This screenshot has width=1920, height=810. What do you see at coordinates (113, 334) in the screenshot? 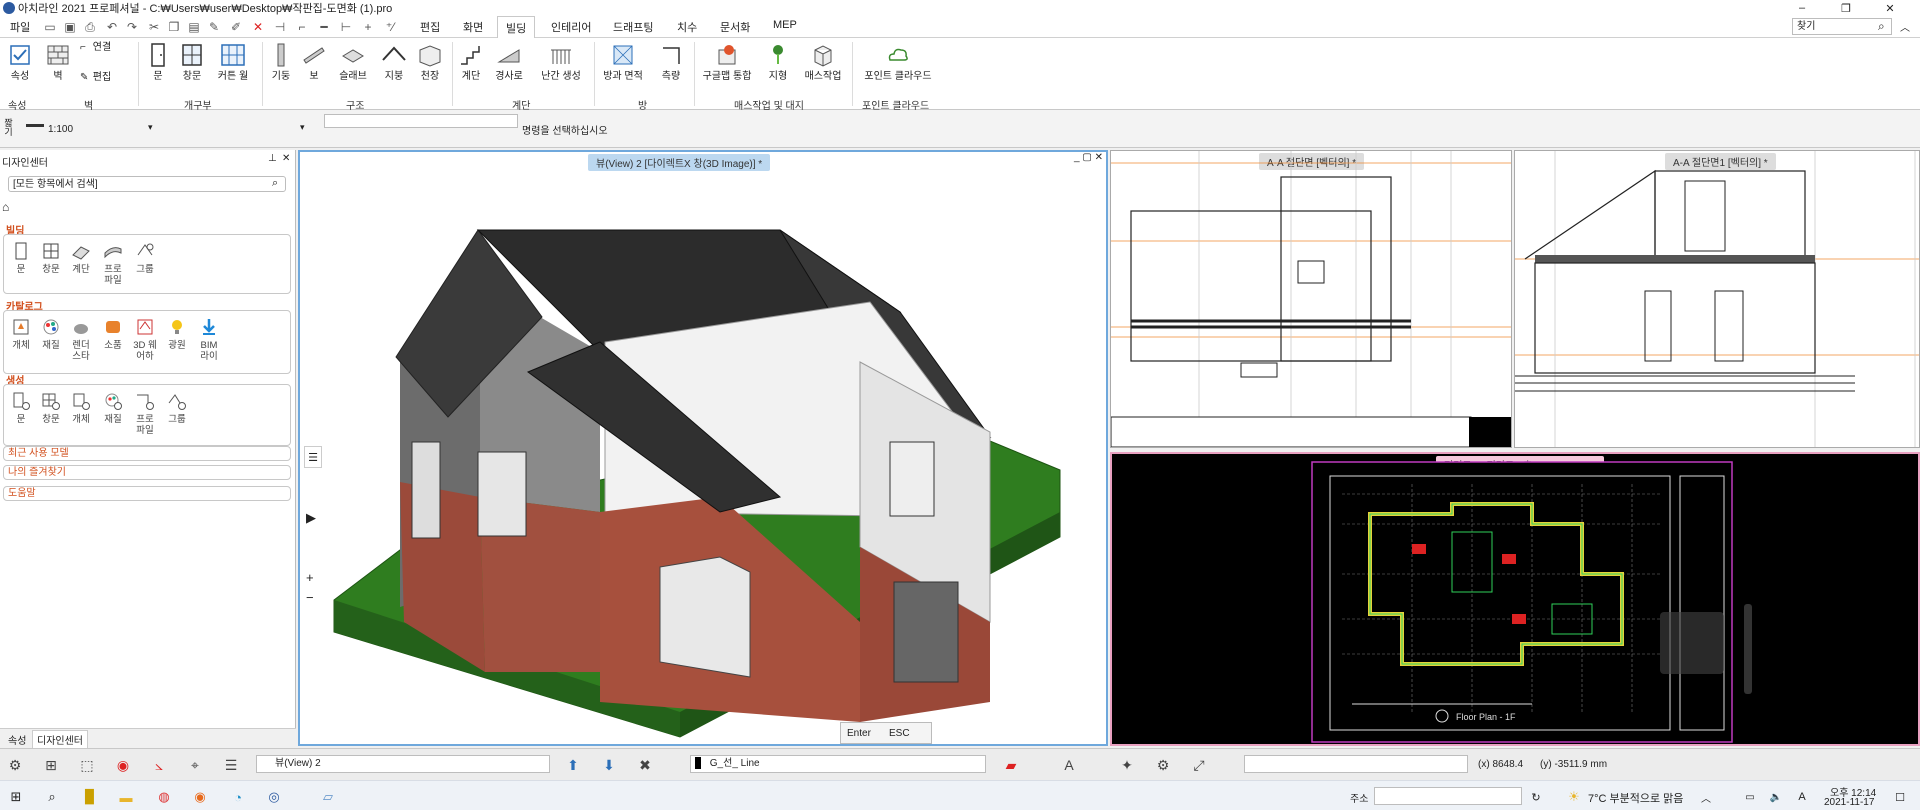
I see `catalog-item-props: 소품` at bounding box center [113, 334].